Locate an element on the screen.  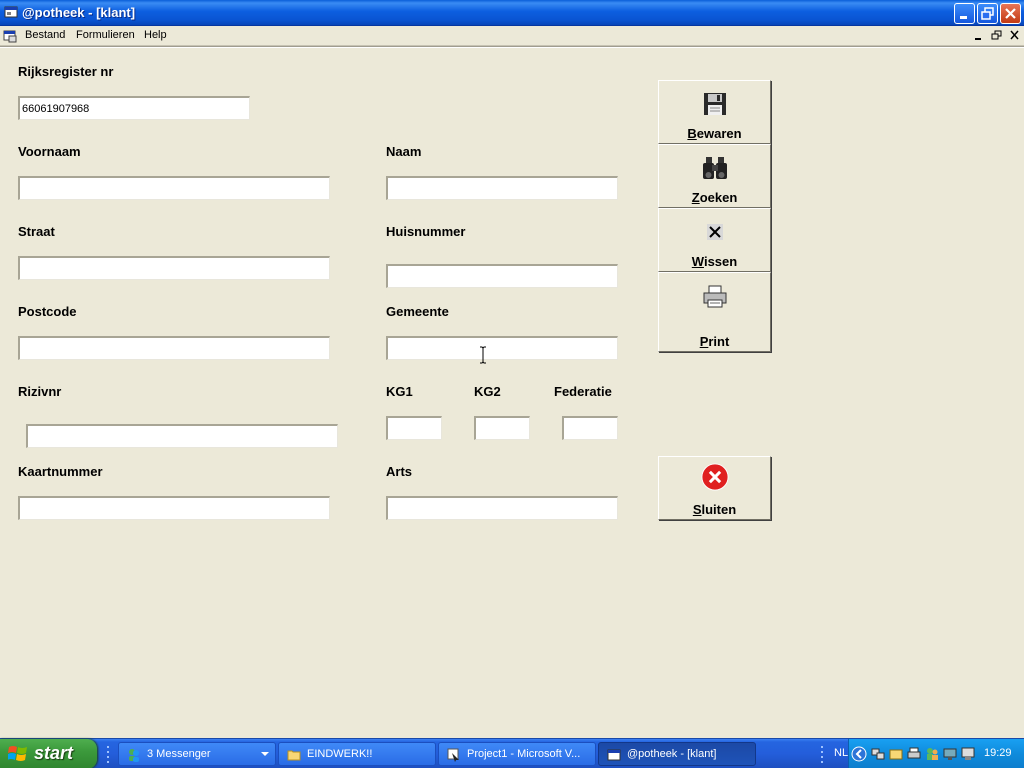
task-apotheek: @potheek - [klant] is located at coordinates (677, 754).